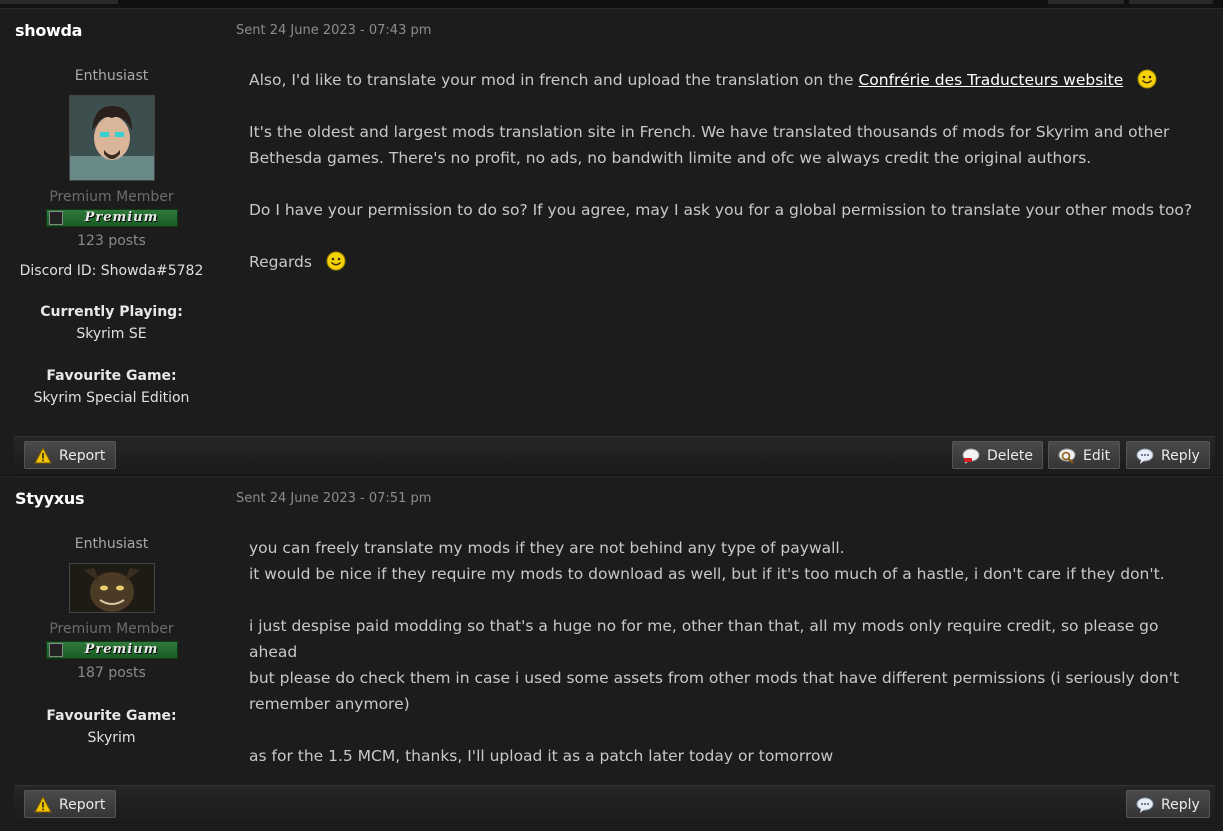  What do you see at coordinates (280, 262) in the screenshot?
I see `post-text: Regards` at bounding box center [280, 262].